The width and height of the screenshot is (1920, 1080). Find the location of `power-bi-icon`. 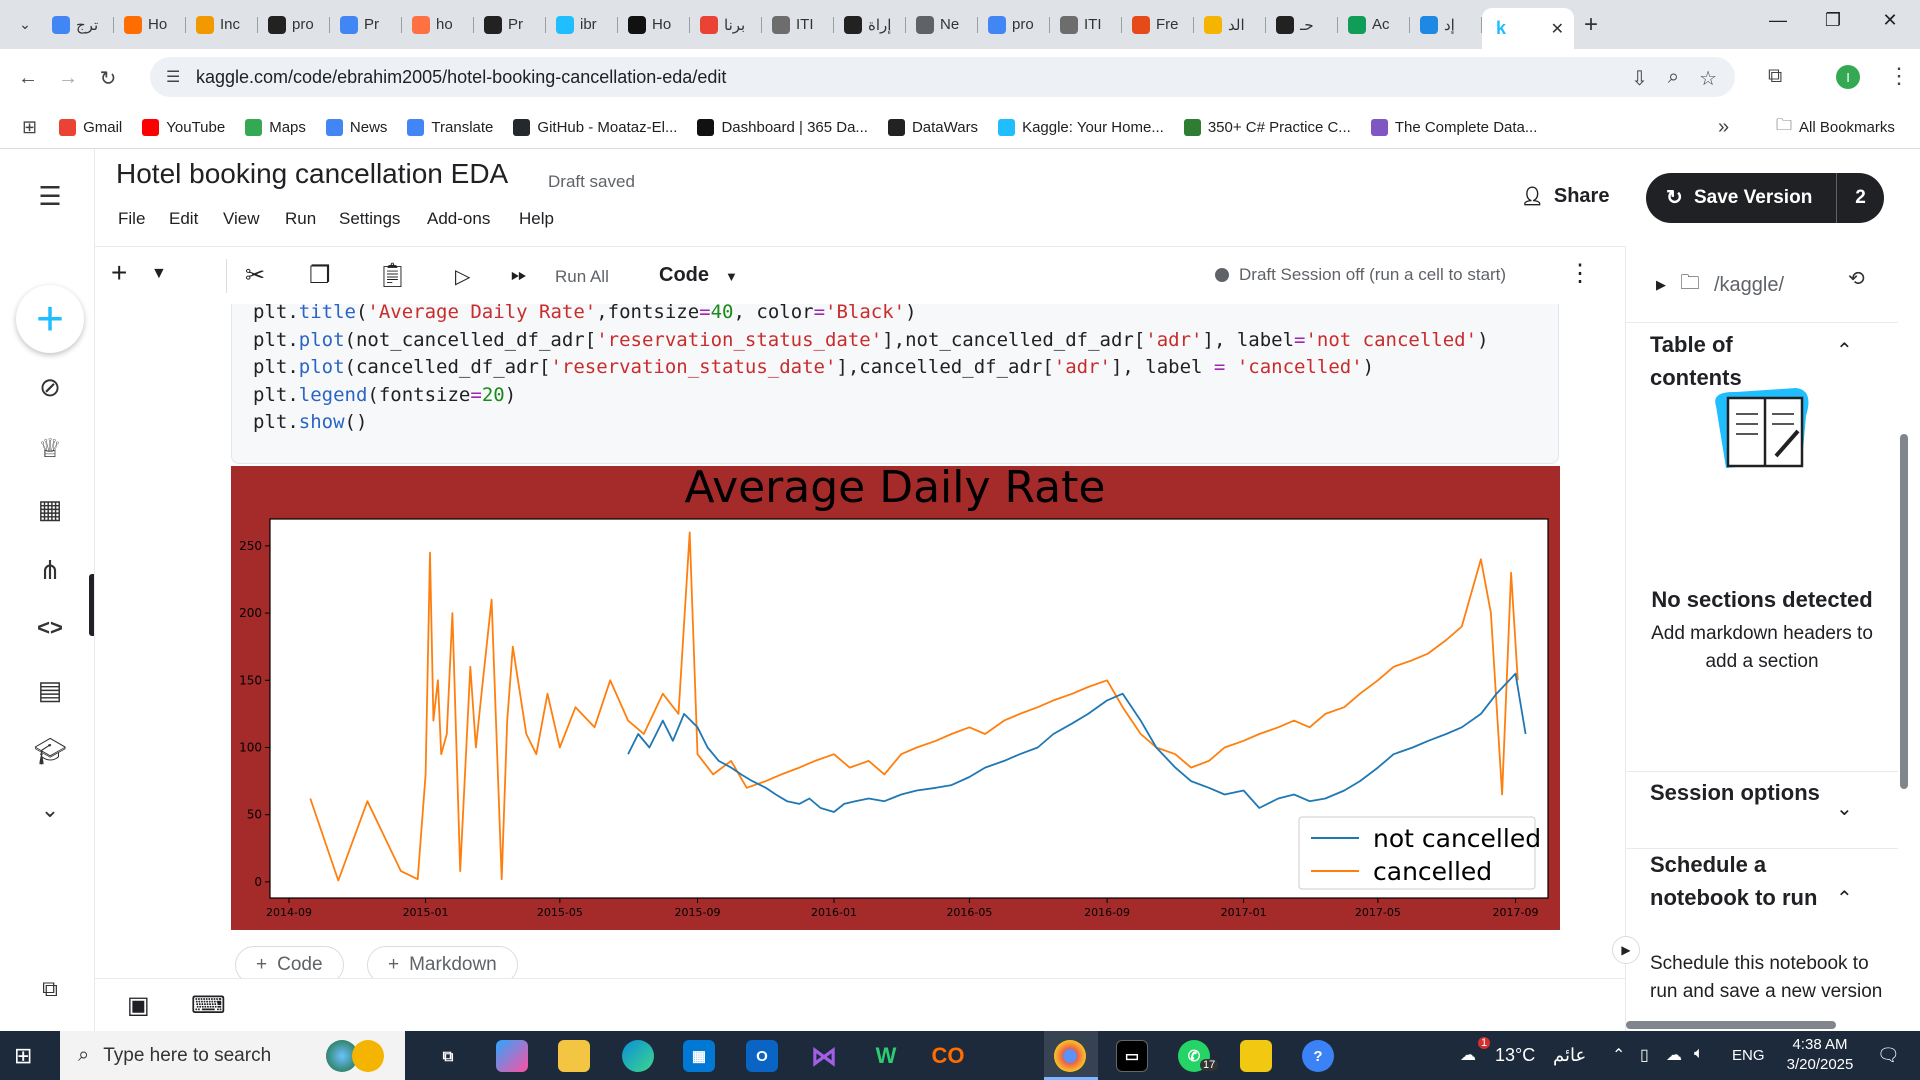

power-bi-icon is located at coordinates (1256, 1056).